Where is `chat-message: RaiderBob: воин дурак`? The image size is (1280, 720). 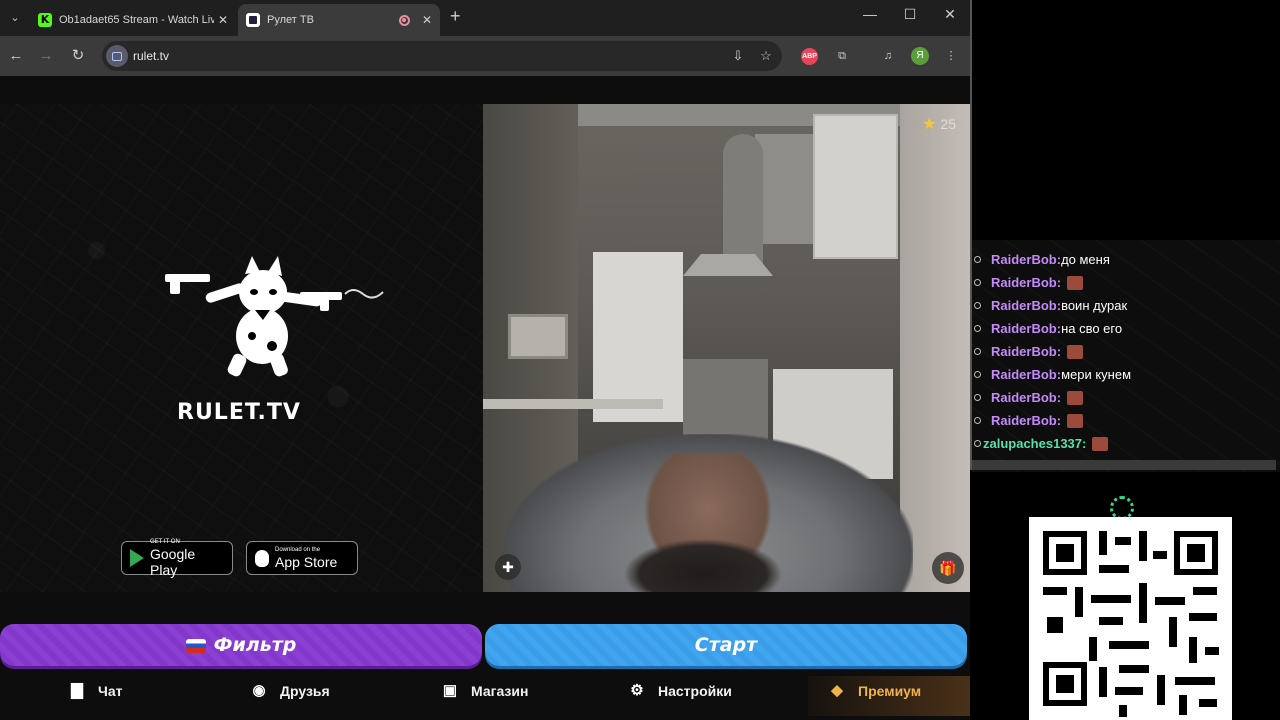
chat-message: RaiderBob: воин дурак is located at coordinates (1050, 305).